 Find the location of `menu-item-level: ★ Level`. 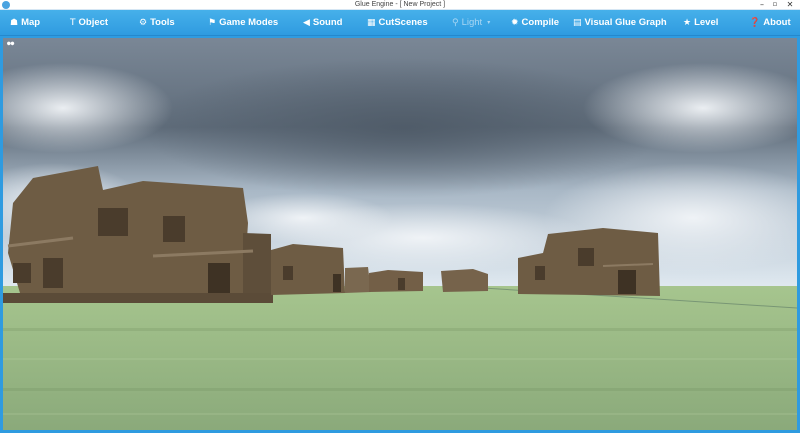

menu-item-level: ★ Level is located at coordinates (700, 23).